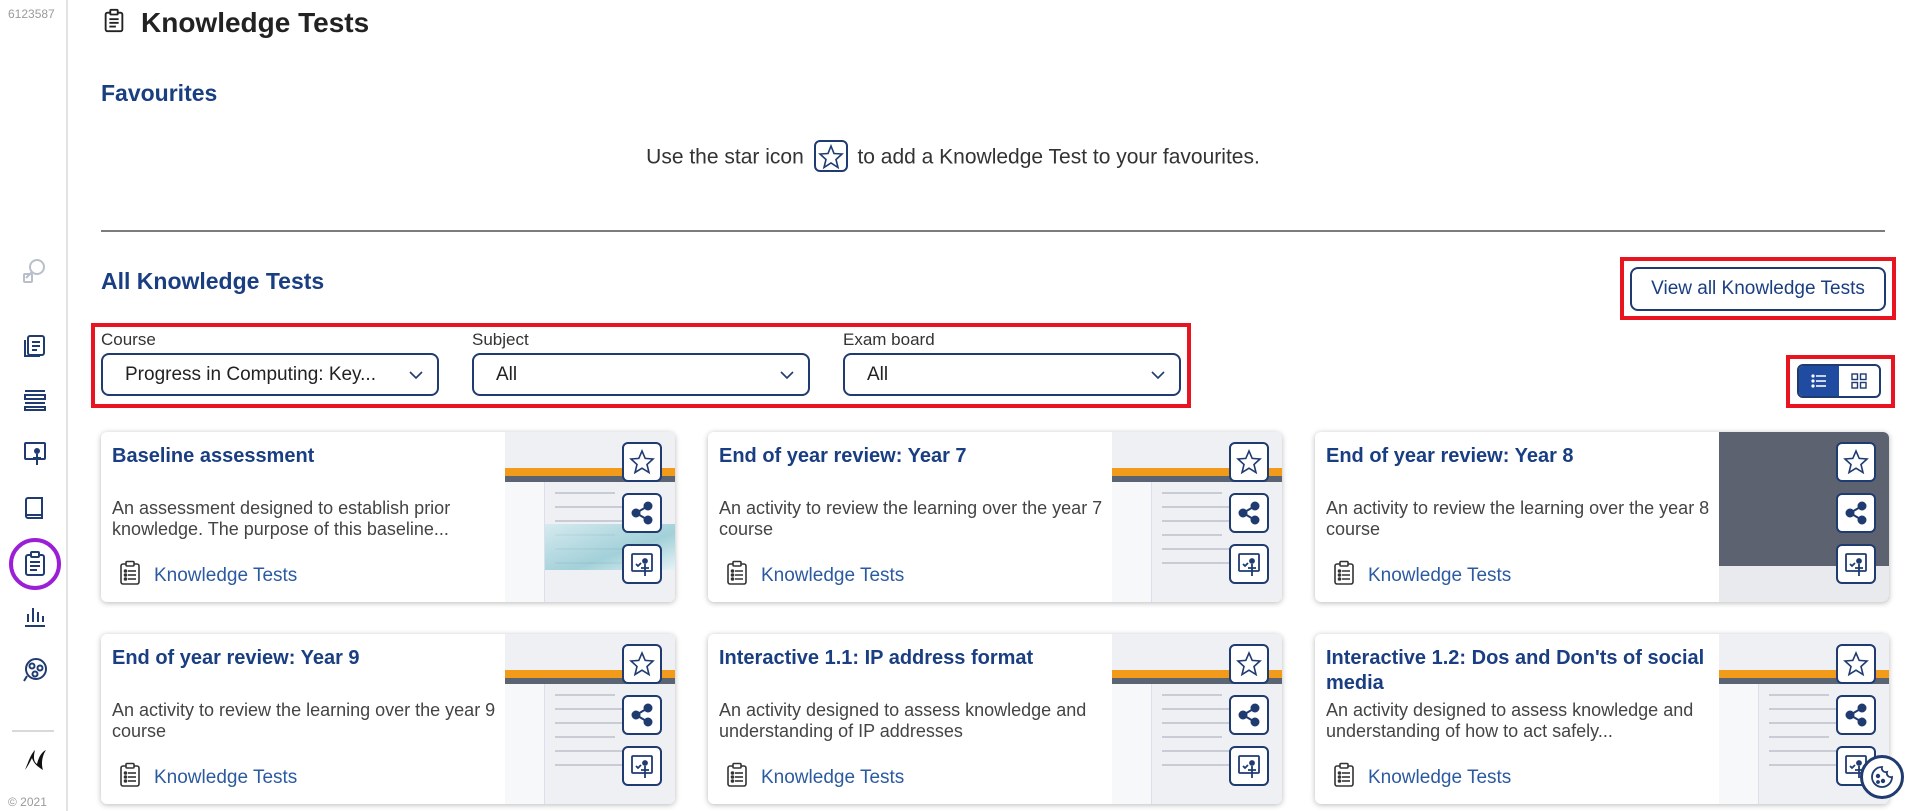  I want to click on view-mode-toggle, so click(1839, 381).